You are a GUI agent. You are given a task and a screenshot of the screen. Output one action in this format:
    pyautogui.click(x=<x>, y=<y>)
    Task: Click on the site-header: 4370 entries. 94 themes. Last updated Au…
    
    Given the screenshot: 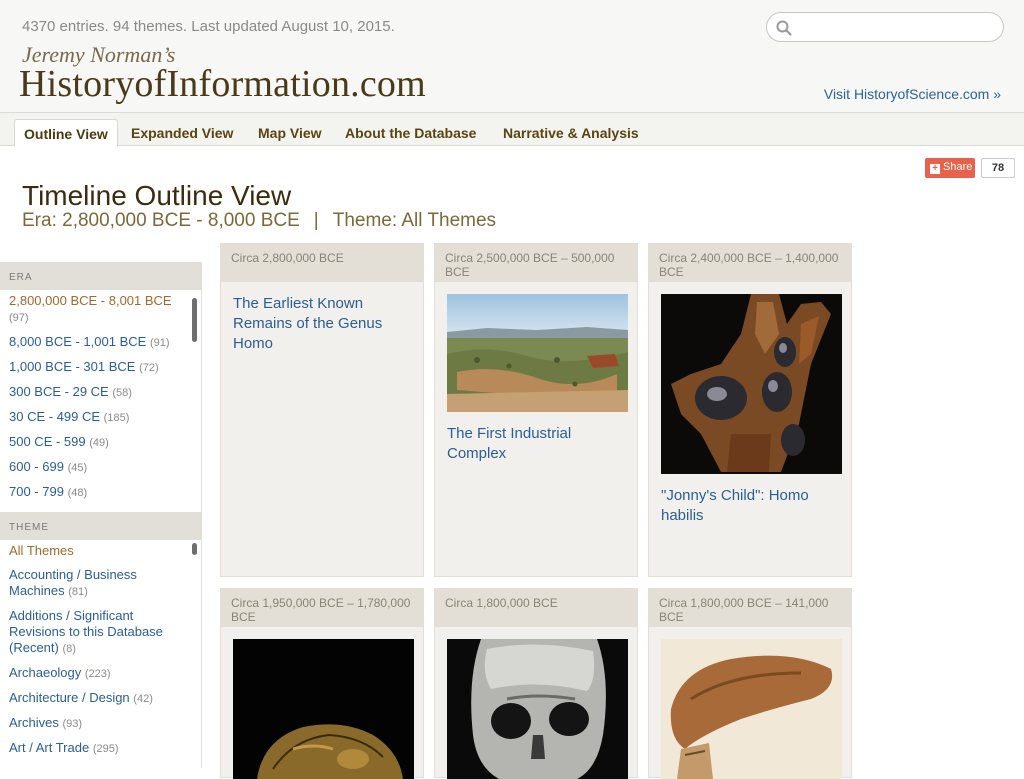 What is the action you would take?
    pyautogui.click(x=512, y=56)
    